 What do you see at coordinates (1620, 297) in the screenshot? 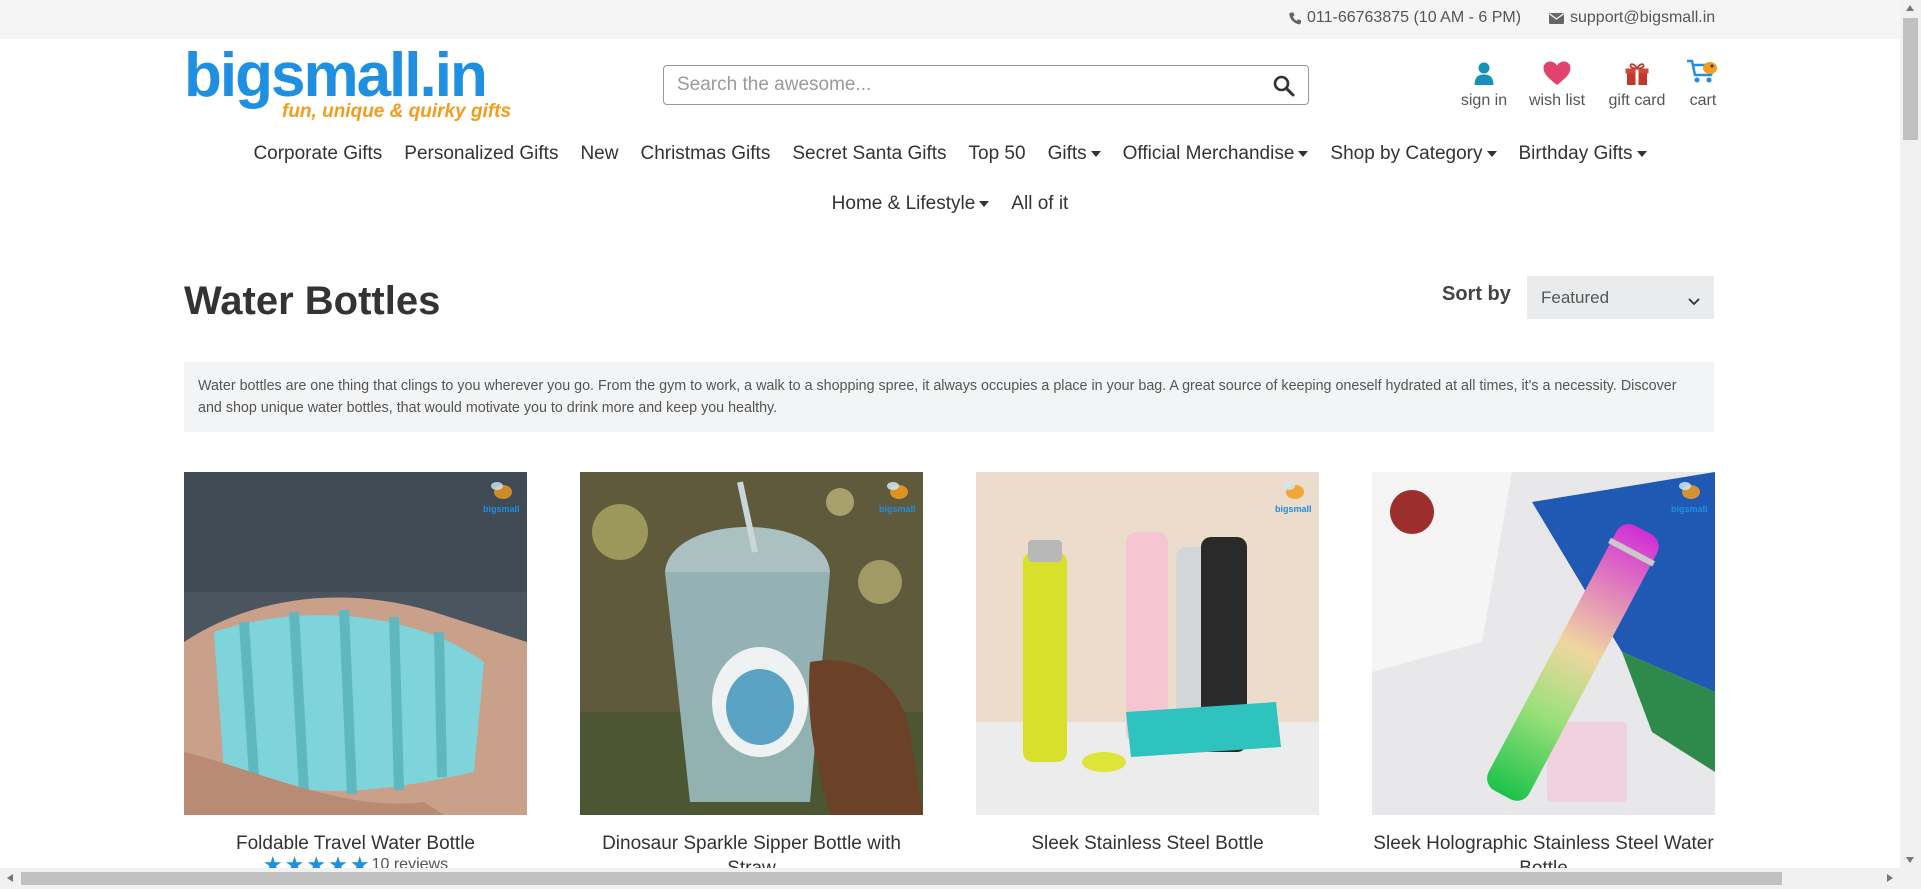
I see `sort-select: Featured` at bounding box center [1620, 297].